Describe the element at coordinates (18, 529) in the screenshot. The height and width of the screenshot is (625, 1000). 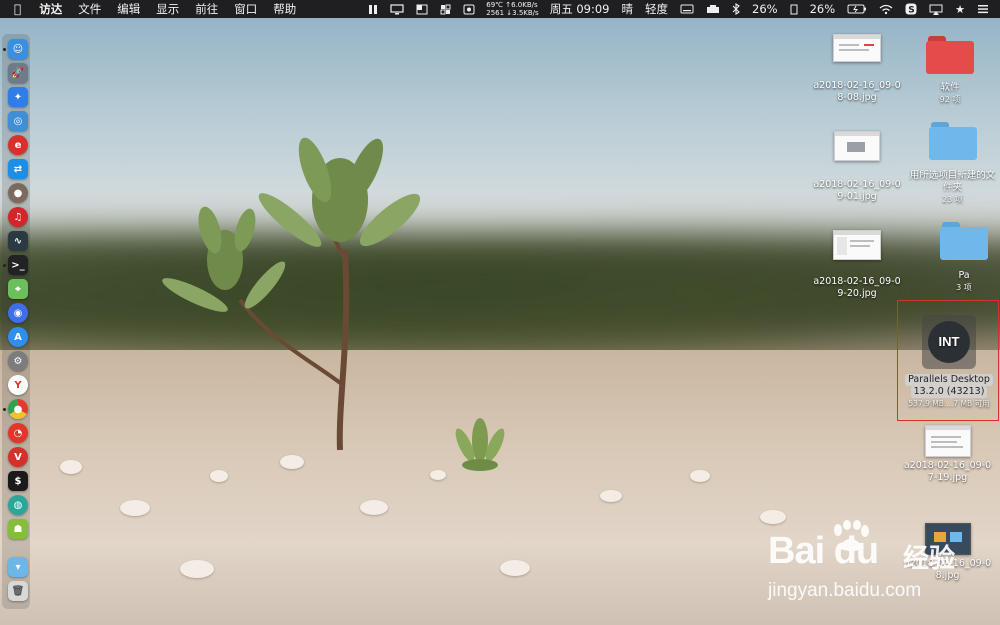
I see `android-icon: ☗` at that location.